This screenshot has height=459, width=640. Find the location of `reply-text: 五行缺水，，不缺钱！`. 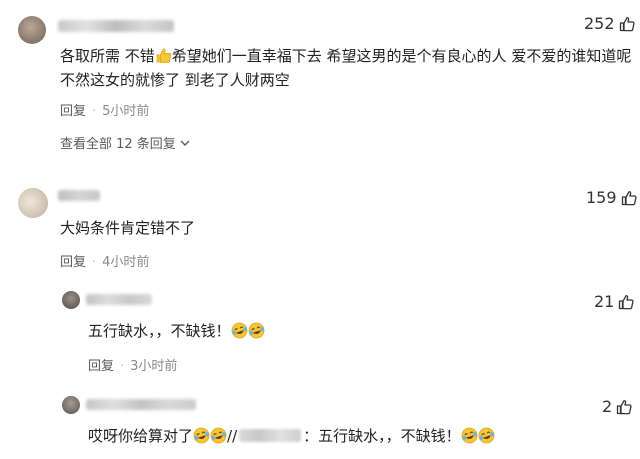

reply-text: 五行缺水，，不缺钱！ is located at coordinates (176, 331).